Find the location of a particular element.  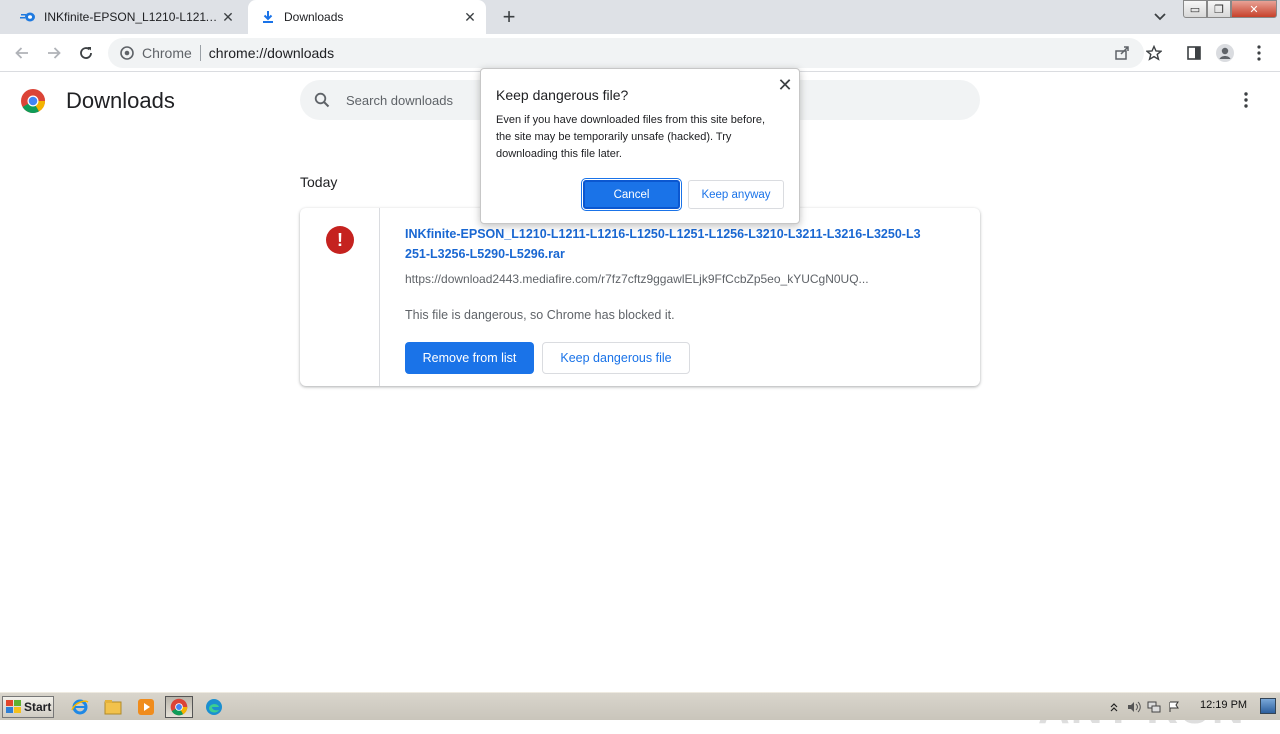

new-tab-button: + is located at coordinates (509, 16).